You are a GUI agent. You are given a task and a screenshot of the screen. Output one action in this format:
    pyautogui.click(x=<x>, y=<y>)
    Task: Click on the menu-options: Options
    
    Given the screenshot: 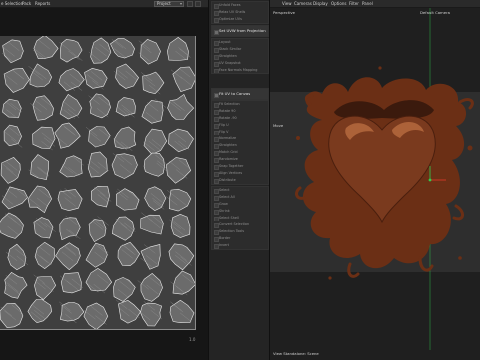 What is the action you would take?
    pyautogui.click(x=338, y=4)
    